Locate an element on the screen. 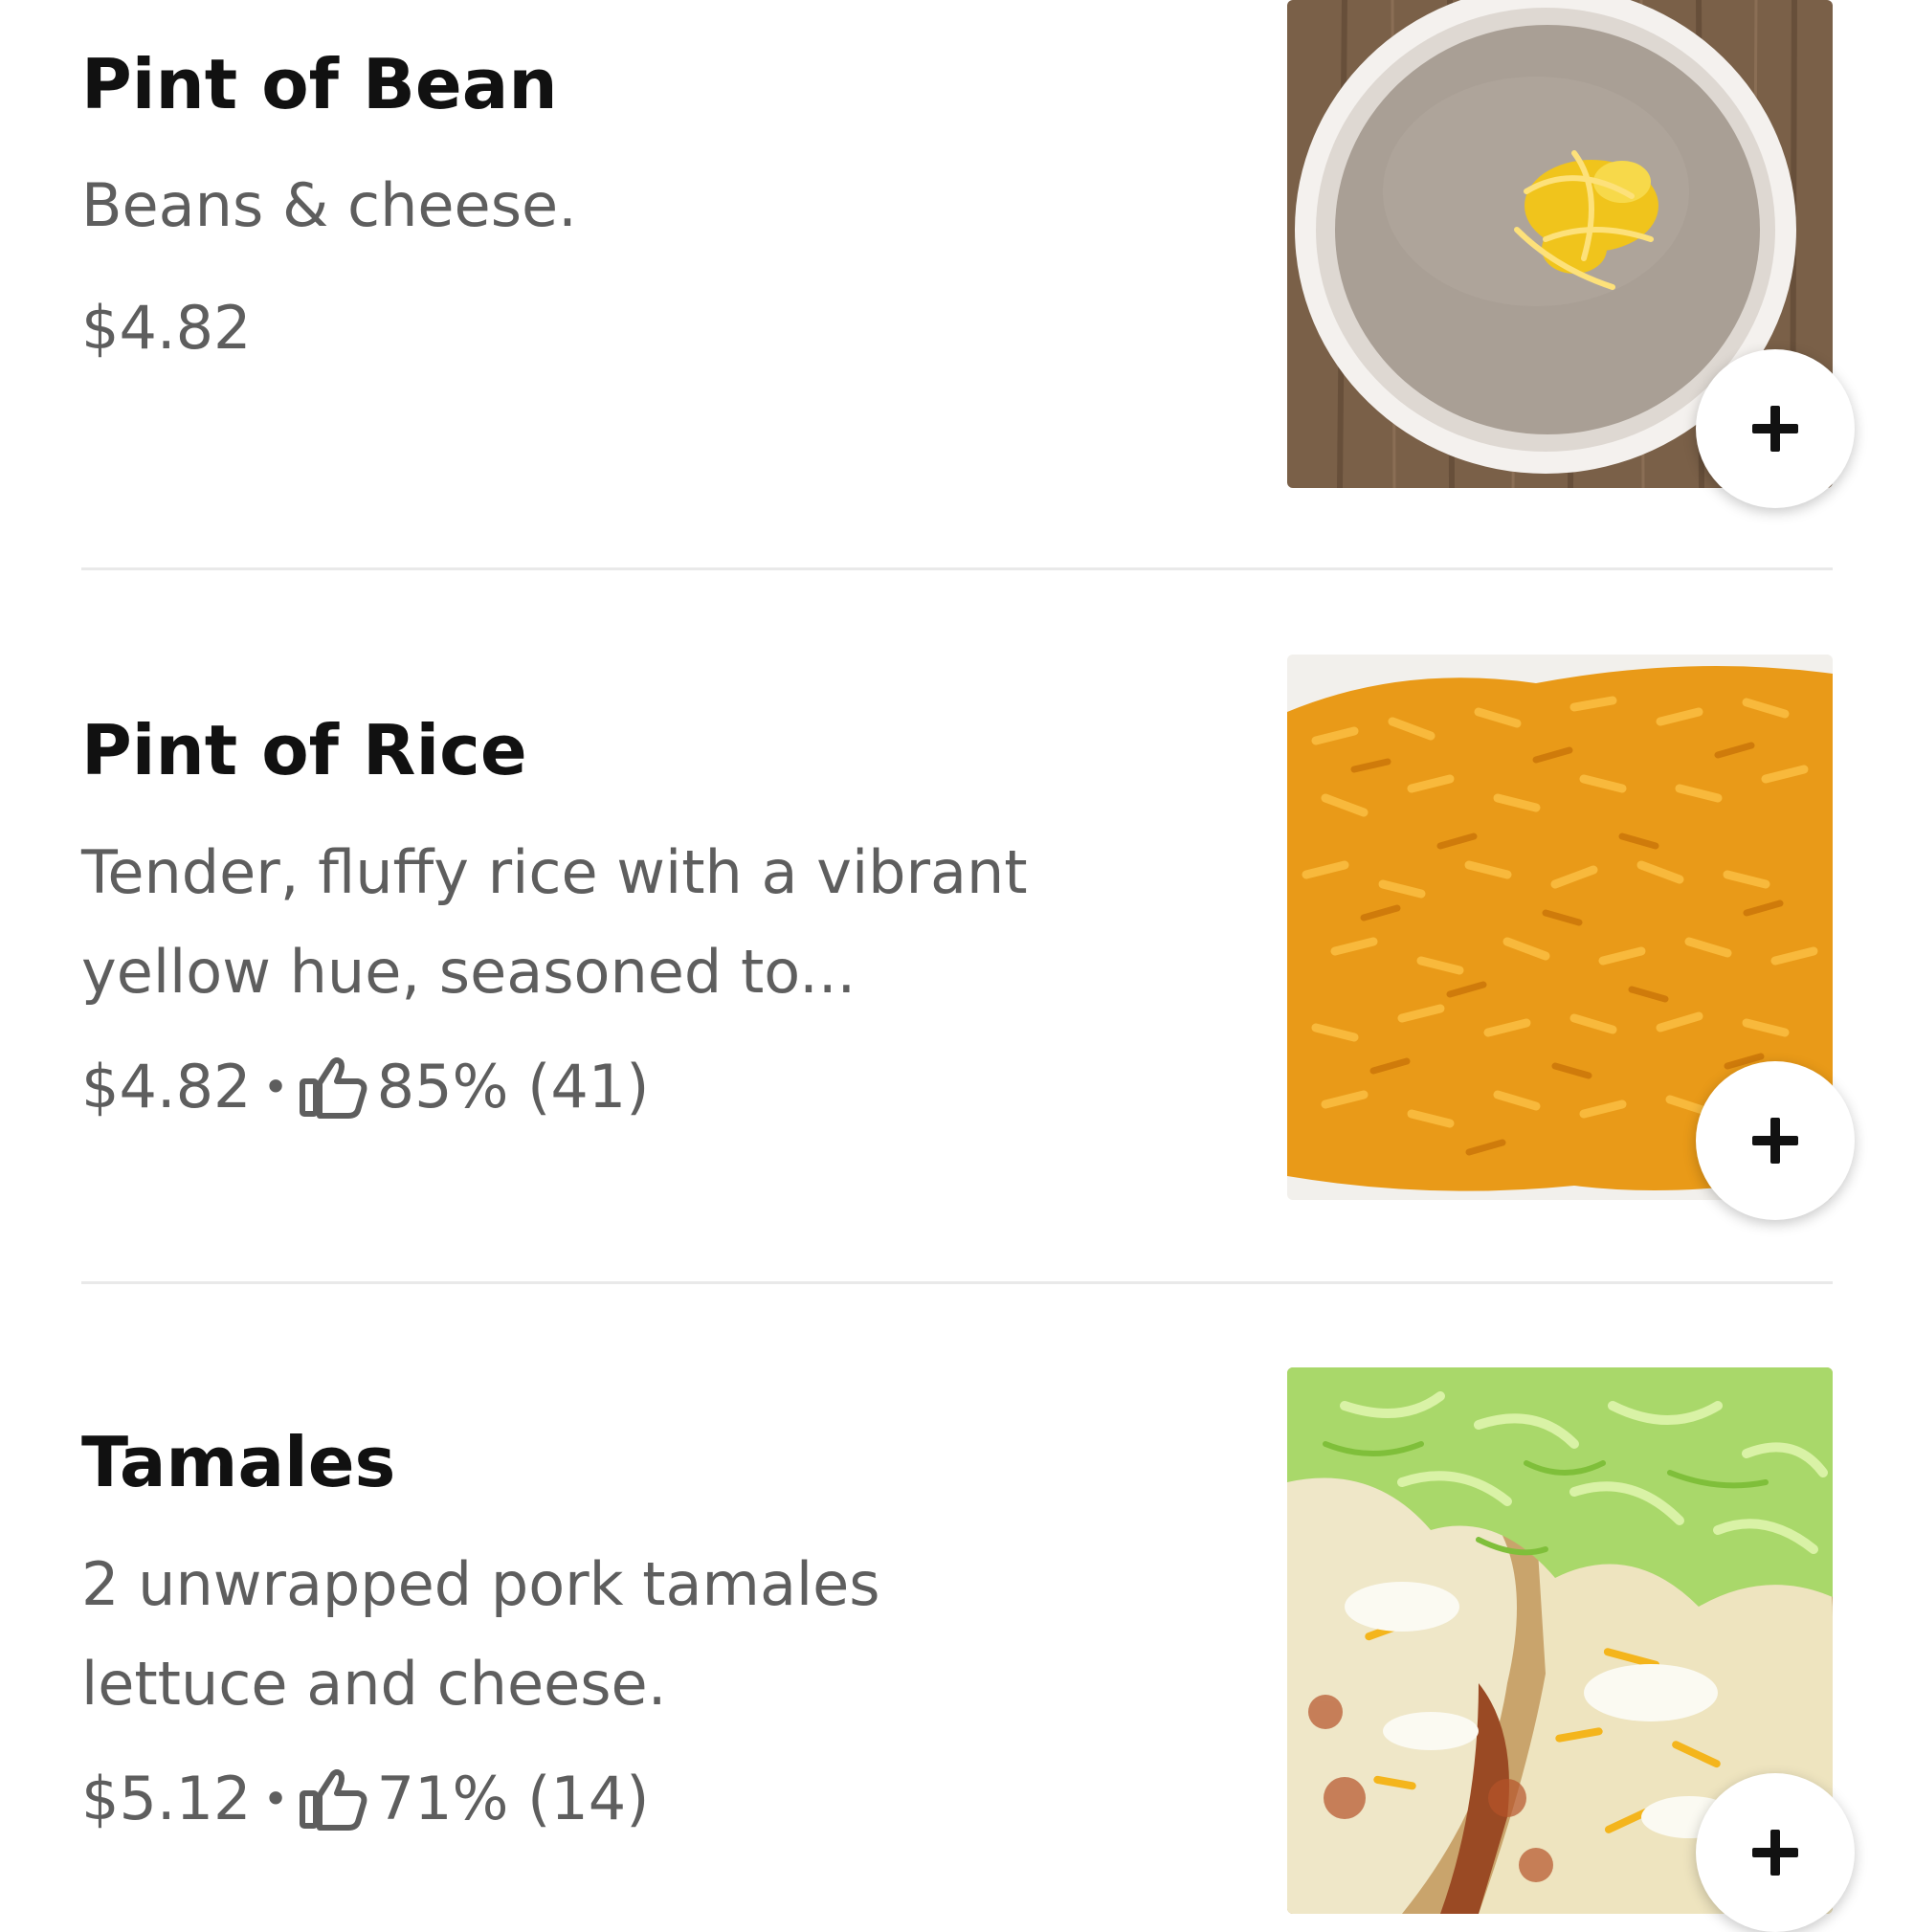 The width and height of the screenshot is (1914, 1932). item-meta: $5.12 • 71% (14) is located at coordinates (365, 1799).